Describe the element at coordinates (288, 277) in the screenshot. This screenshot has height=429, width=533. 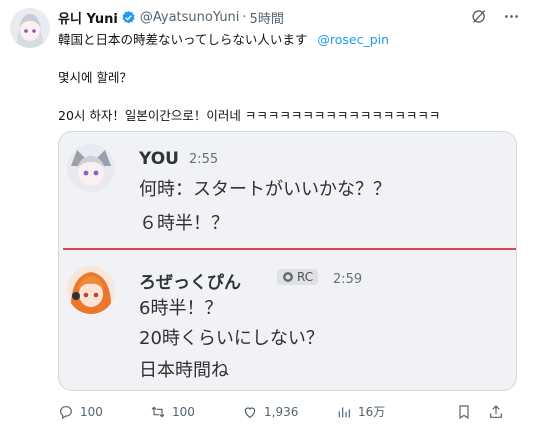
I see `rc-badge-icon` at that location.